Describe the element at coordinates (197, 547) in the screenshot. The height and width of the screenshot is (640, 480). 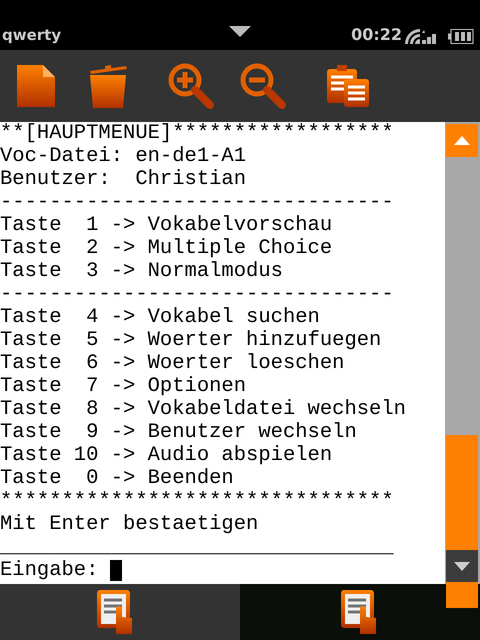
I see `terminal-line: ________________________________` at that location.